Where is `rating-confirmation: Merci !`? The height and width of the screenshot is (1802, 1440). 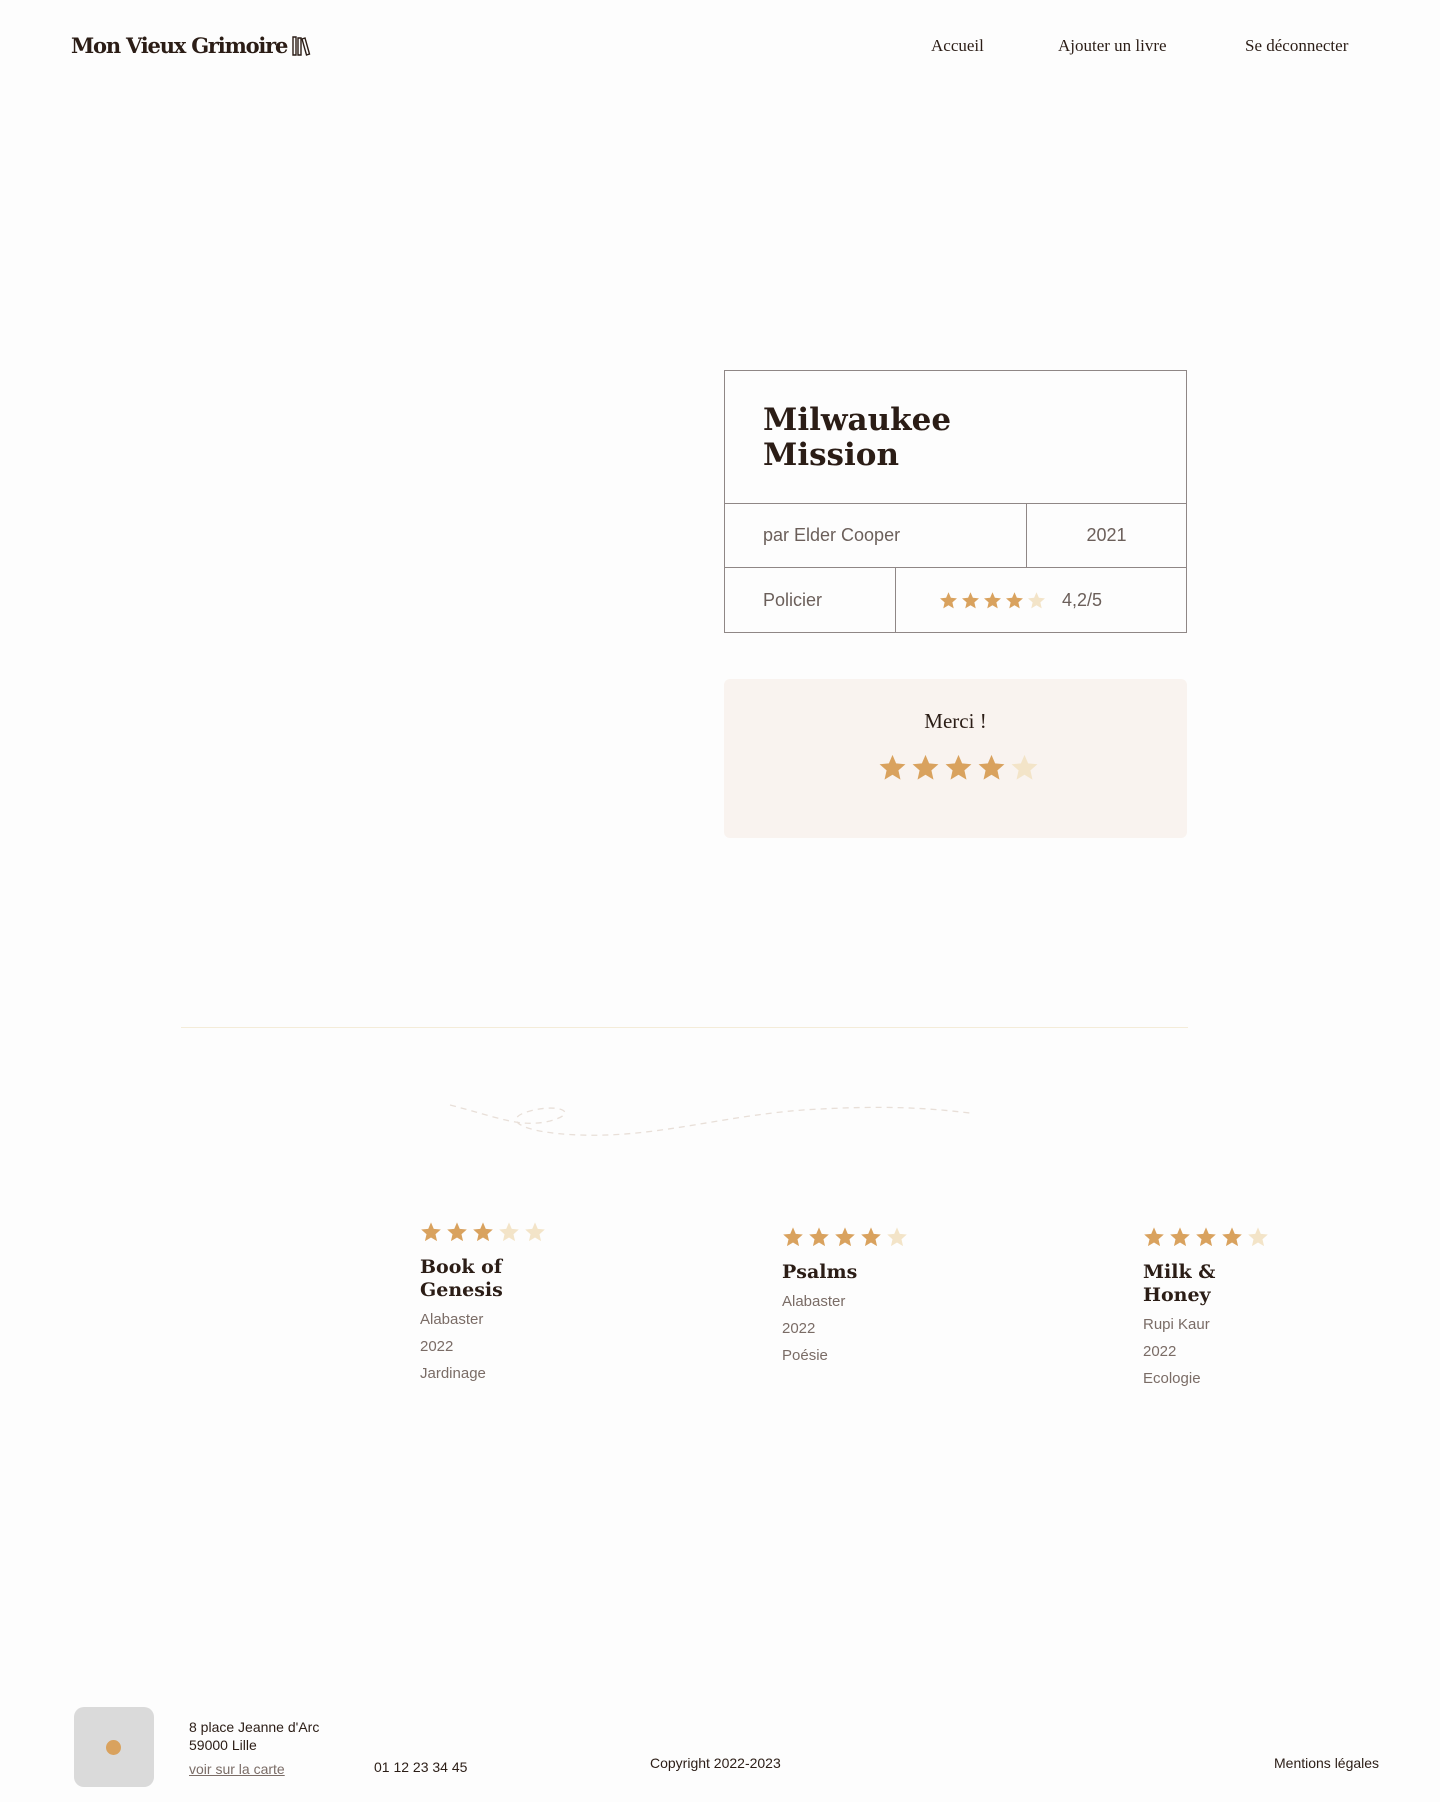 rating-confirmation: Merci ! is located at coordinates (955, 758).